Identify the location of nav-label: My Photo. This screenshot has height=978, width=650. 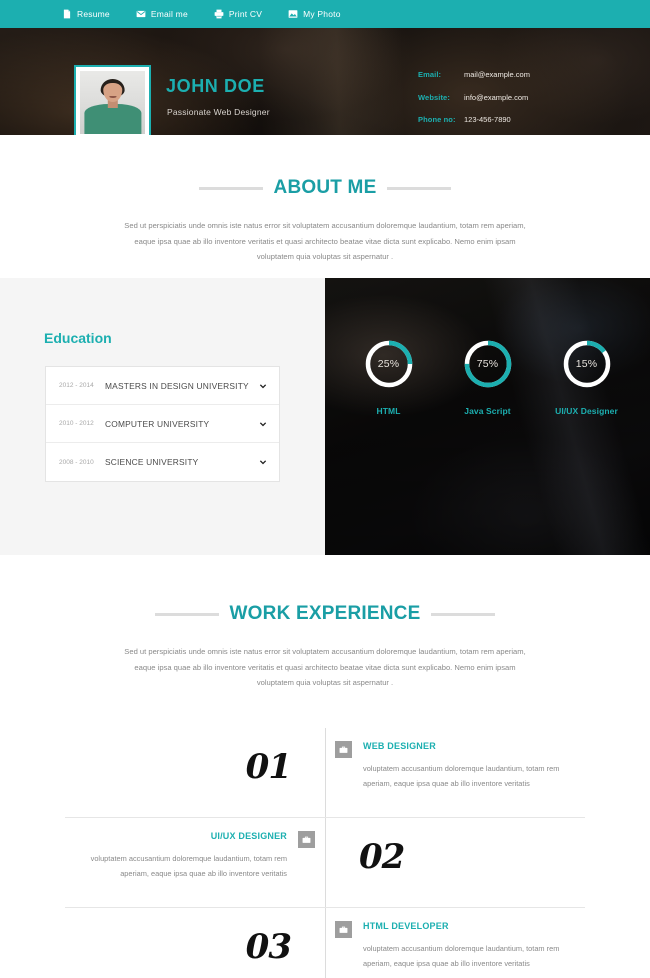
(322, 13).